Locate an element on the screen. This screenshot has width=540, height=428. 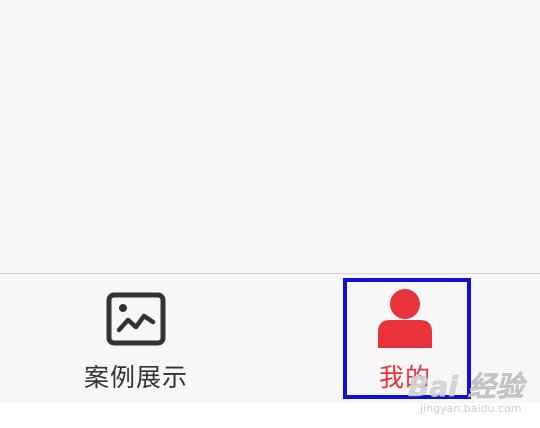
person-icon is located at coordinates (405, 319).